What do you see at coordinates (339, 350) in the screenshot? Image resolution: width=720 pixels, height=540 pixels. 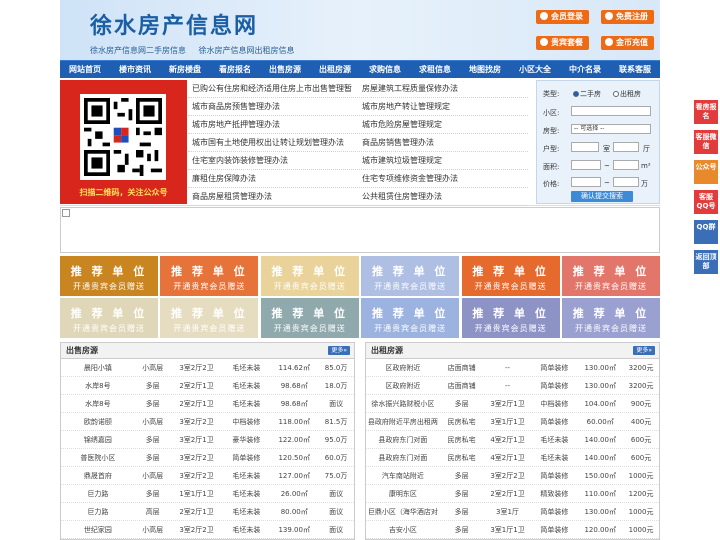 I see `sale-more-link: 更多»` at bounding box center [339, 350].